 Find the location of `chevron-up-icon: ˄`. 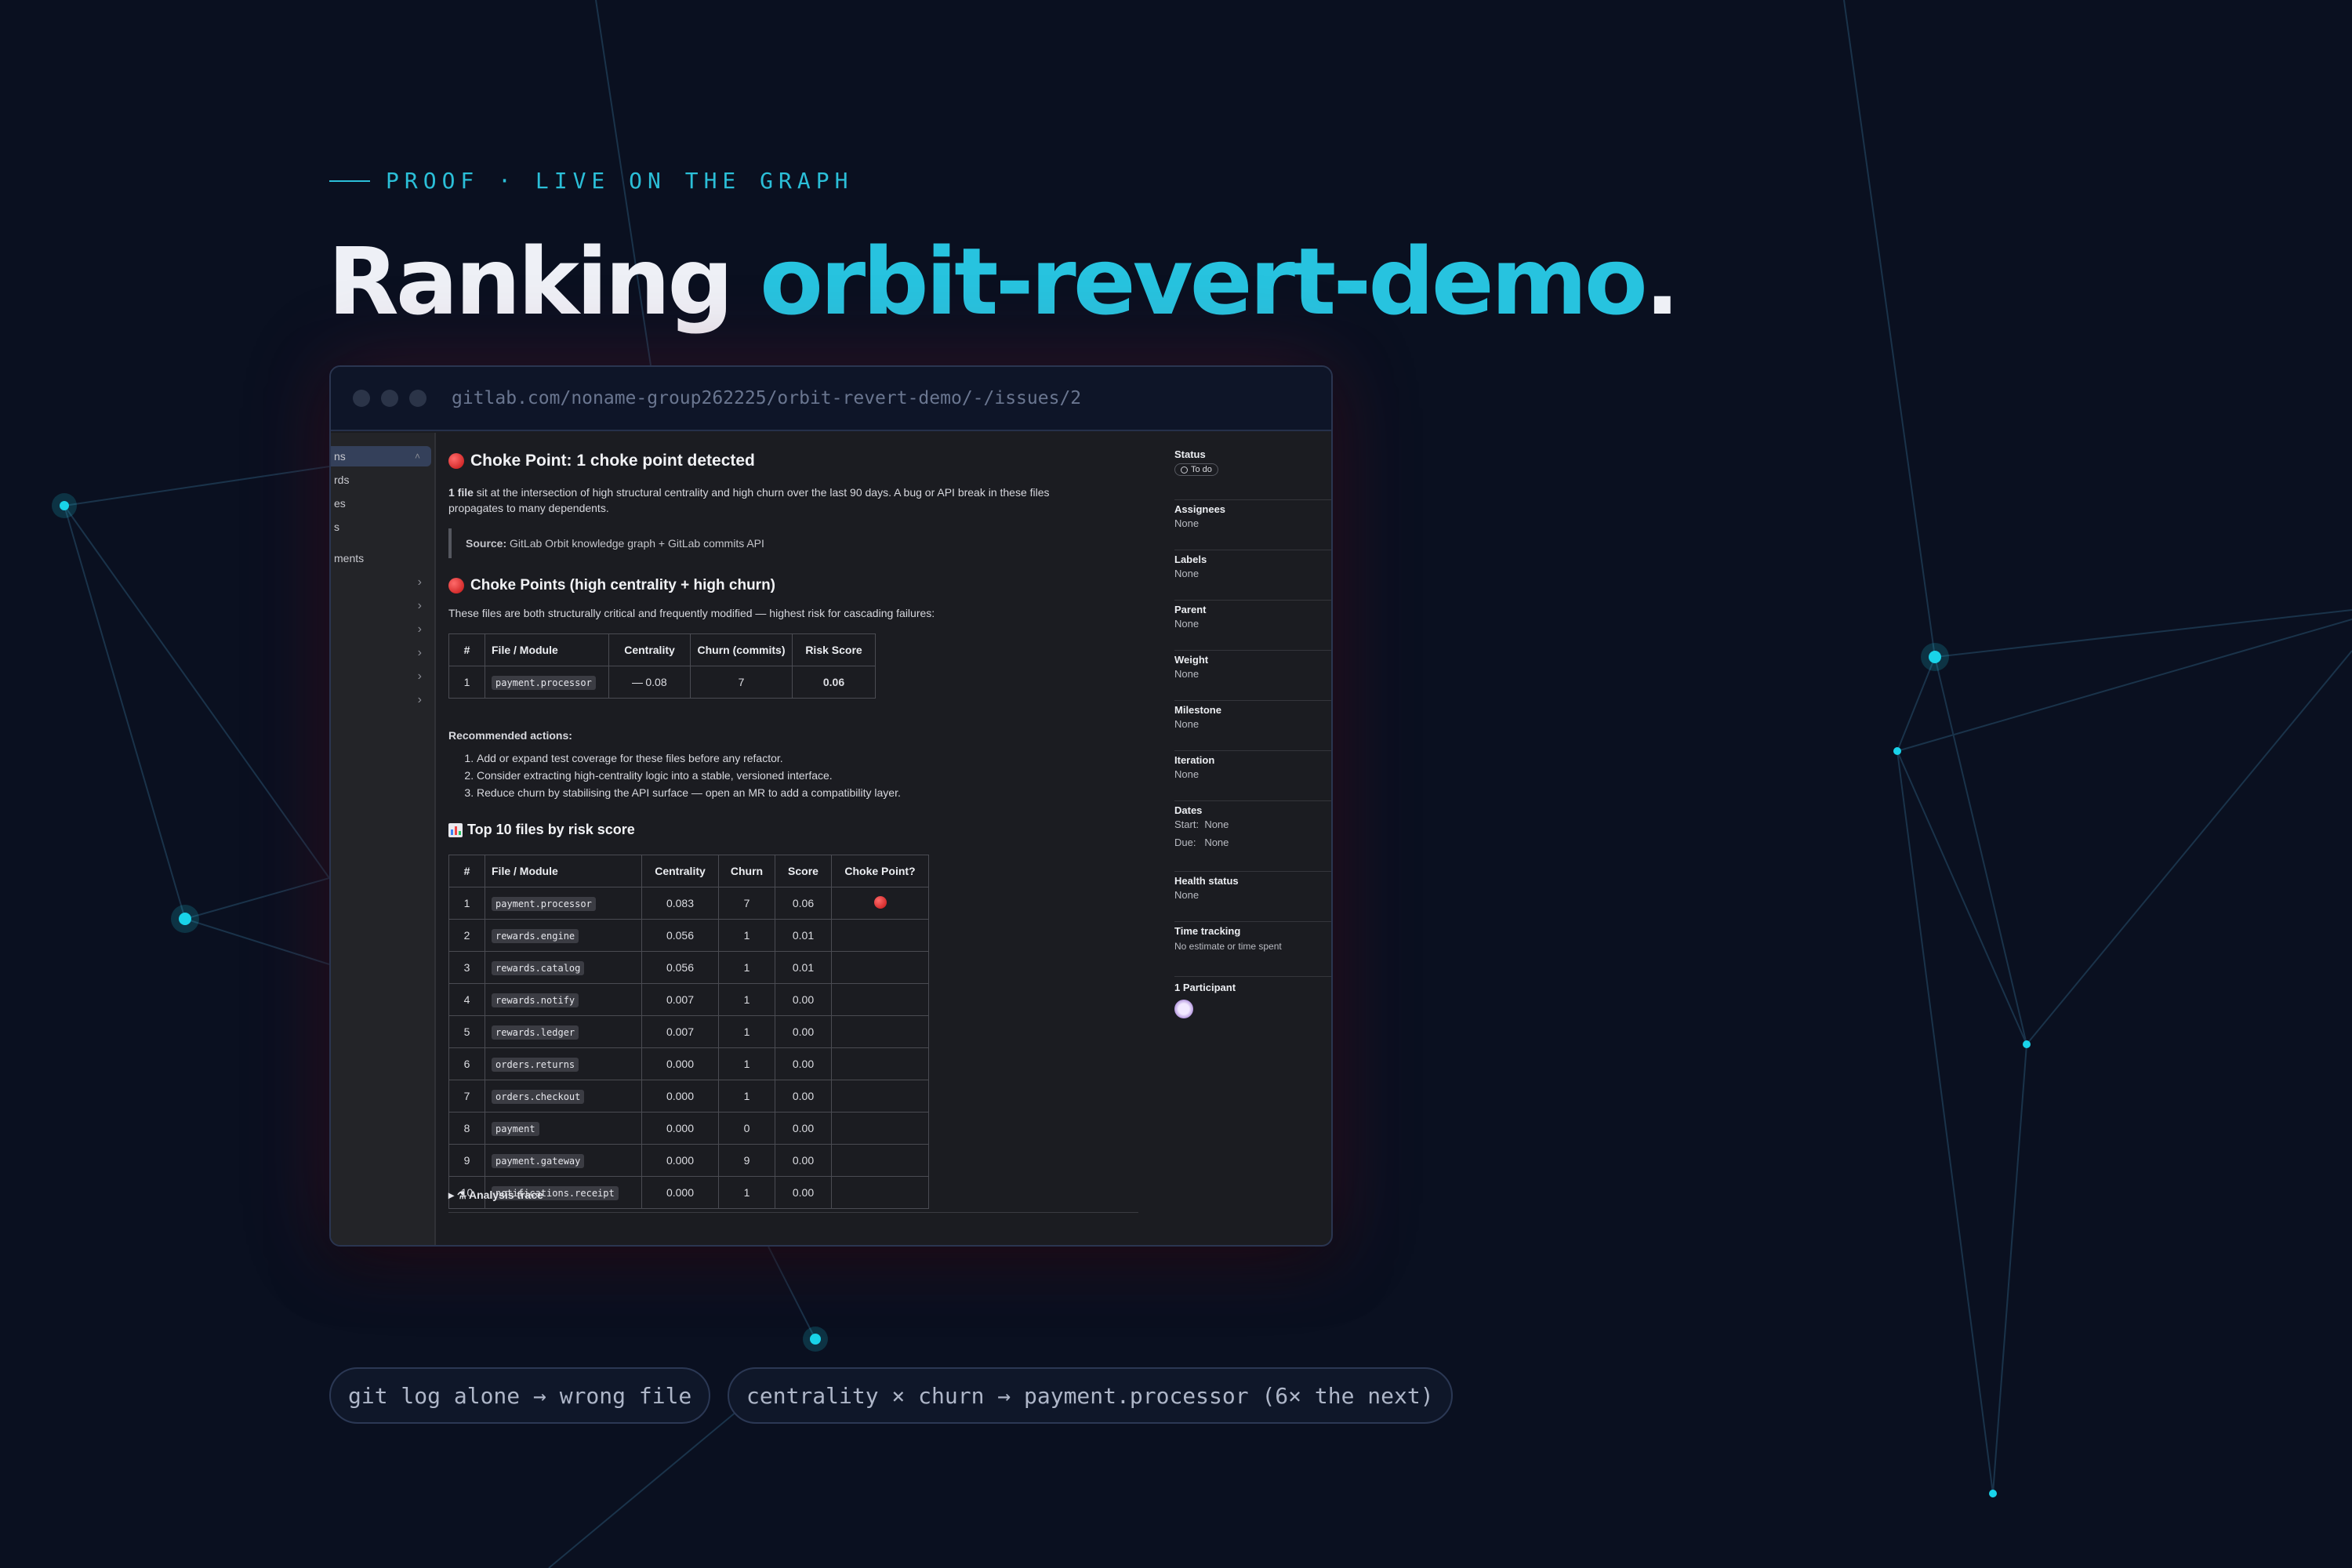

chevron-up-icon: ˄ is located at coordinates (417, 456).